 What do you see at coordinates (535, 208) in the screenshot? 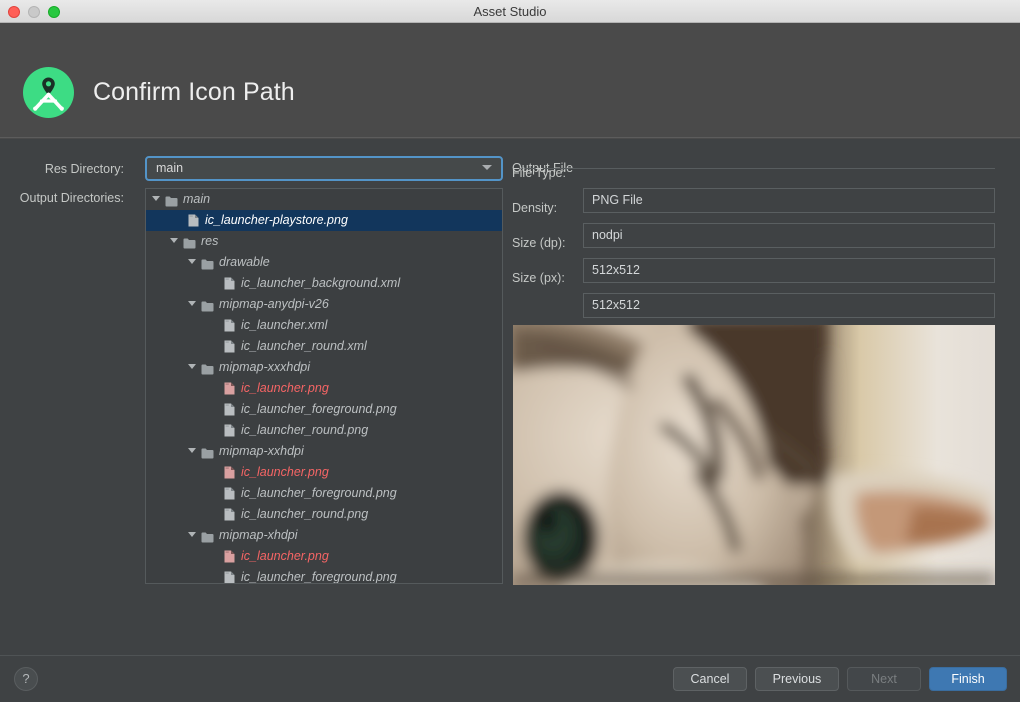
I see `density-label: Density:` at bounding box center [535, 208].